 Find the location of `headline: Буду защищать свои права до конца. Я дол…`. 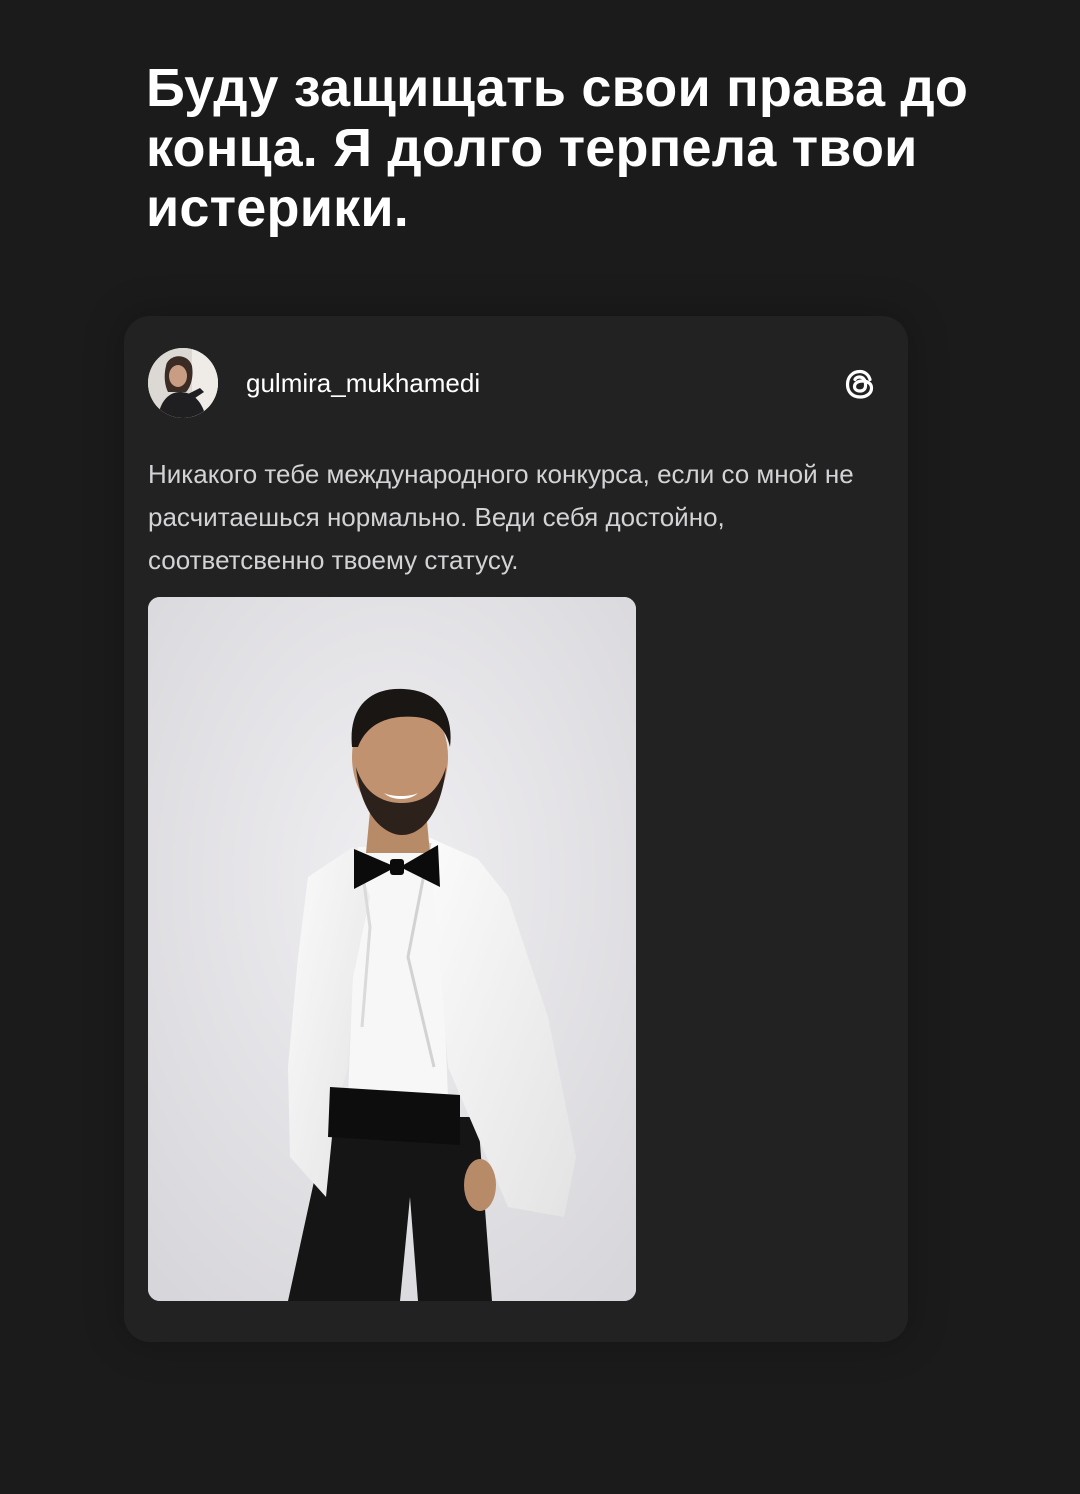

headline: Буду защищать свои права до конца. Я дол… is located at coordinates (557, 148).